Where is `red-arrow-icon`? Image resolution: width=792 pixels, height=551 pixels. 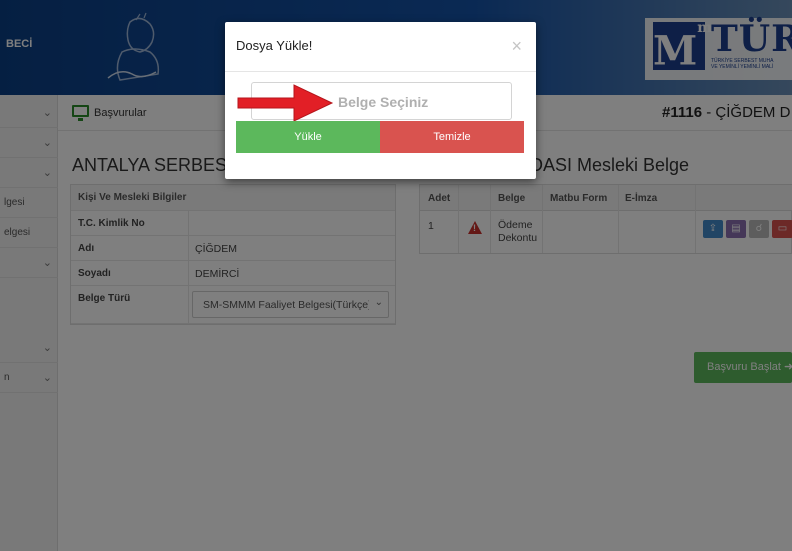
red-arrow-icon is located at coordinates (285, 103).